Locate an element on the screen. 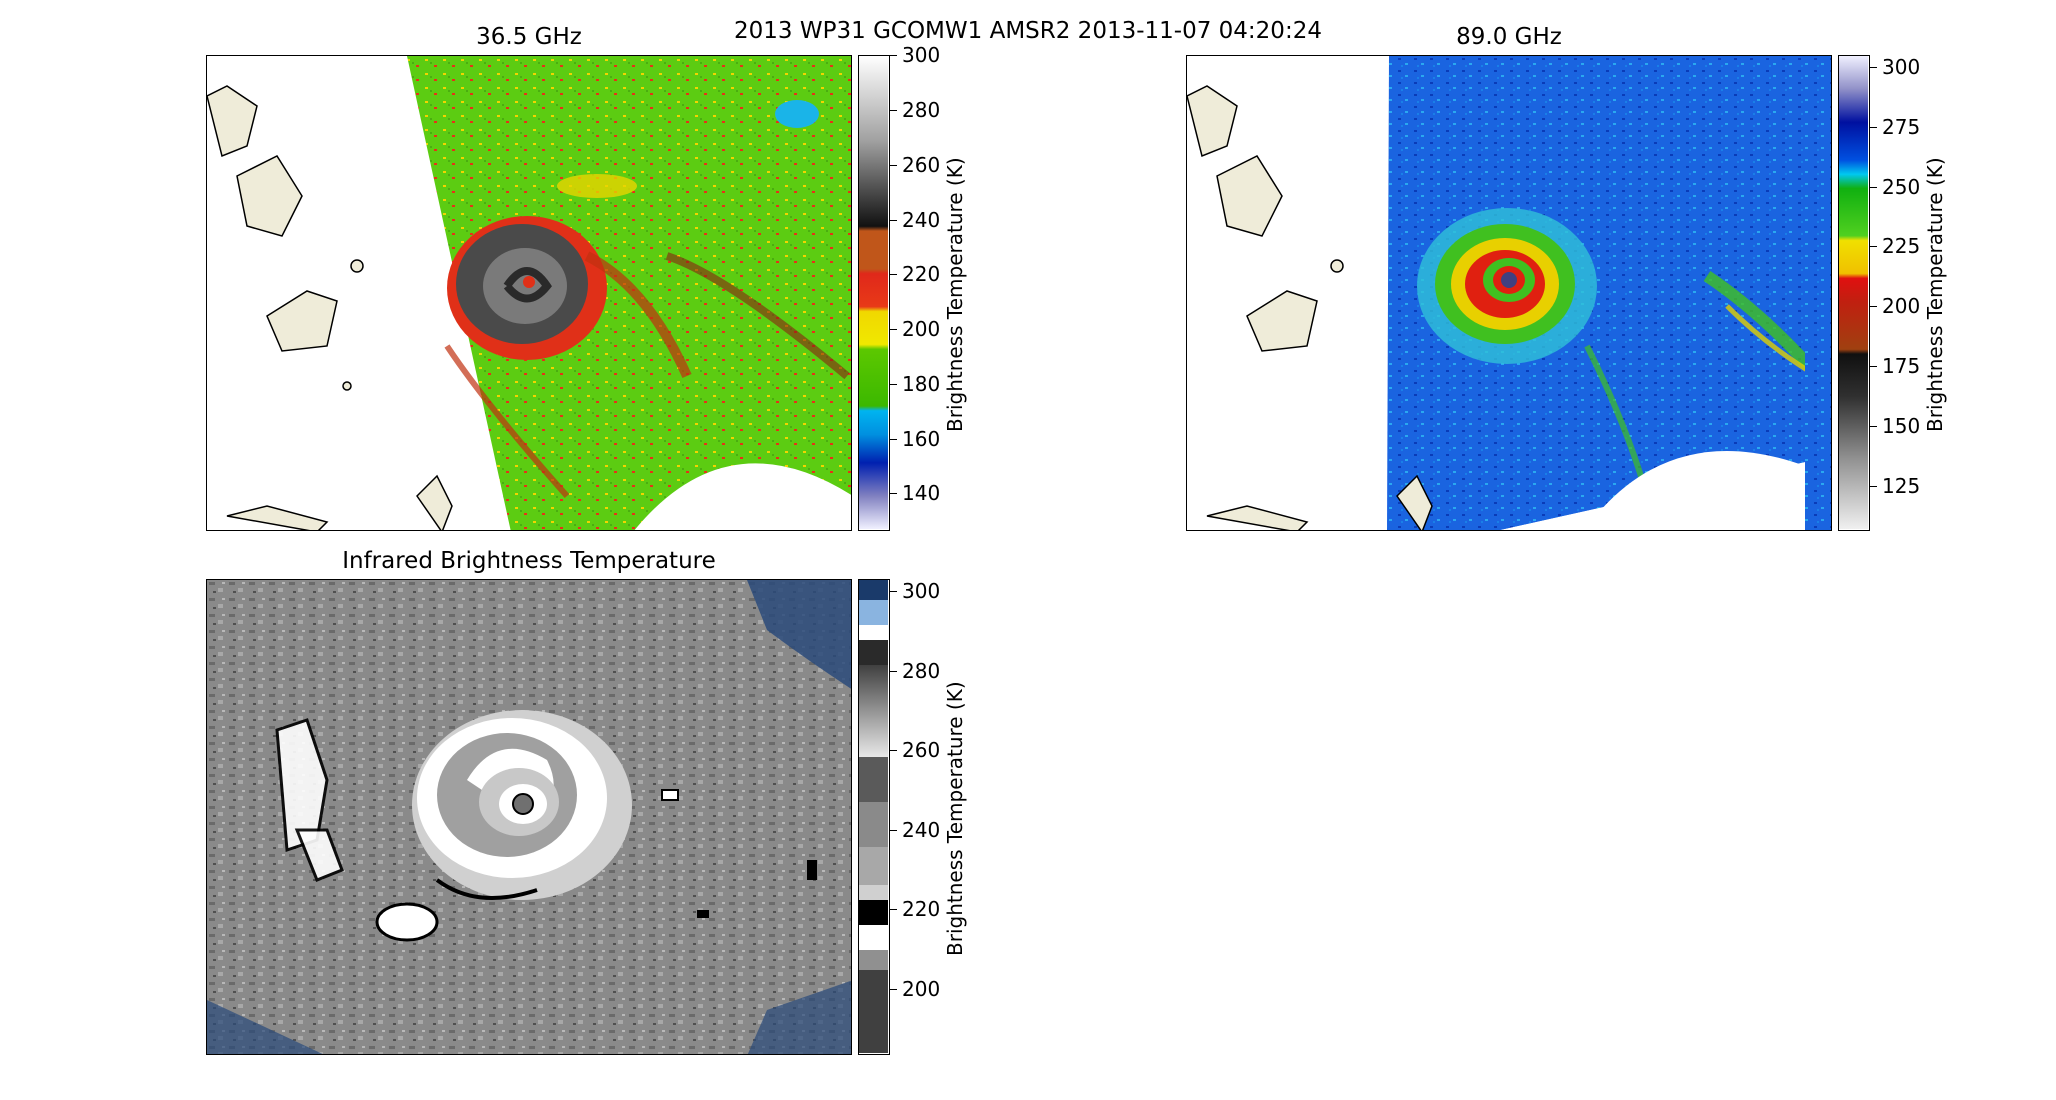 The height and width of the screenshot is (1100, 2056). panel-89ghz-title: 89.0 GHz is located at coordinates (1509, 37).